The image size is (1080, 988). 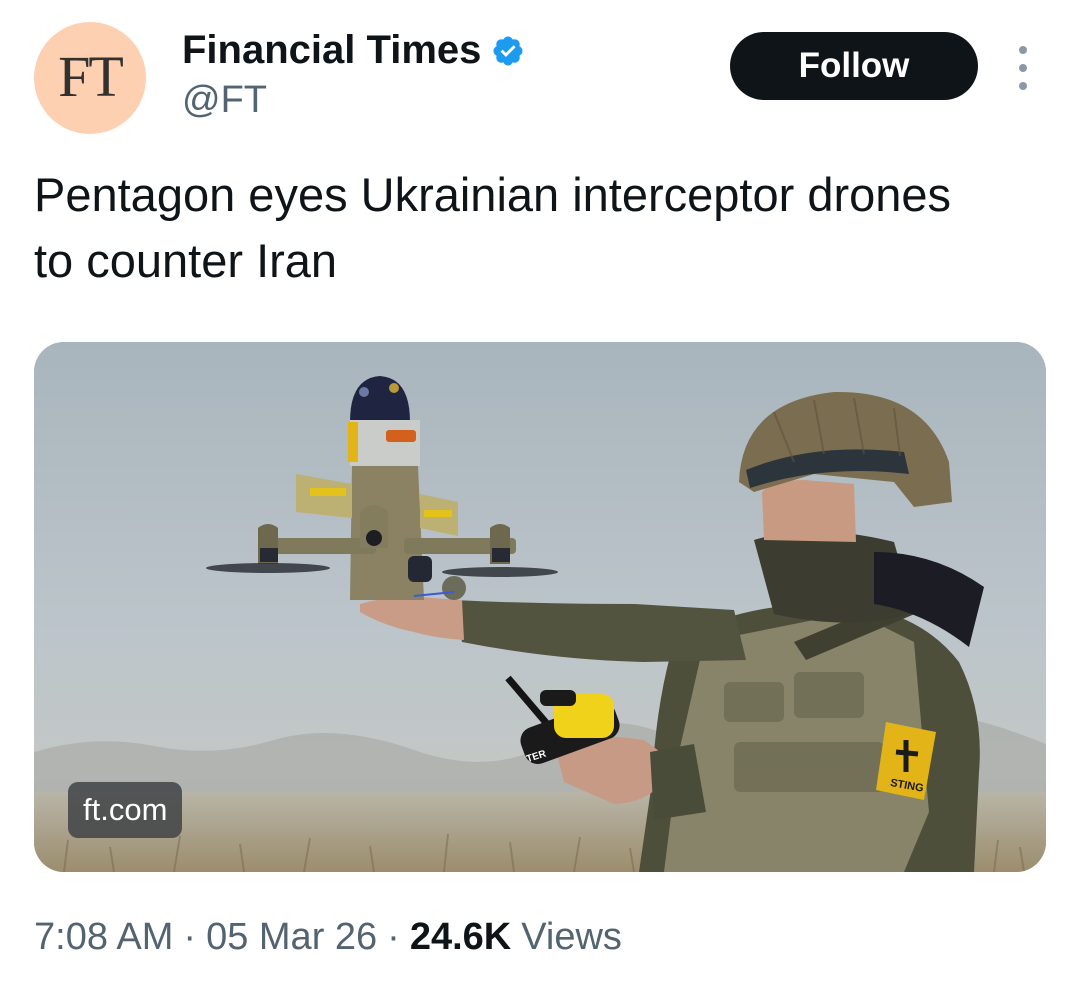 What do you see at coordinates (854, 66) in the screenshot?
I see `follow-button: Follow` at bounding box center [854, 66].